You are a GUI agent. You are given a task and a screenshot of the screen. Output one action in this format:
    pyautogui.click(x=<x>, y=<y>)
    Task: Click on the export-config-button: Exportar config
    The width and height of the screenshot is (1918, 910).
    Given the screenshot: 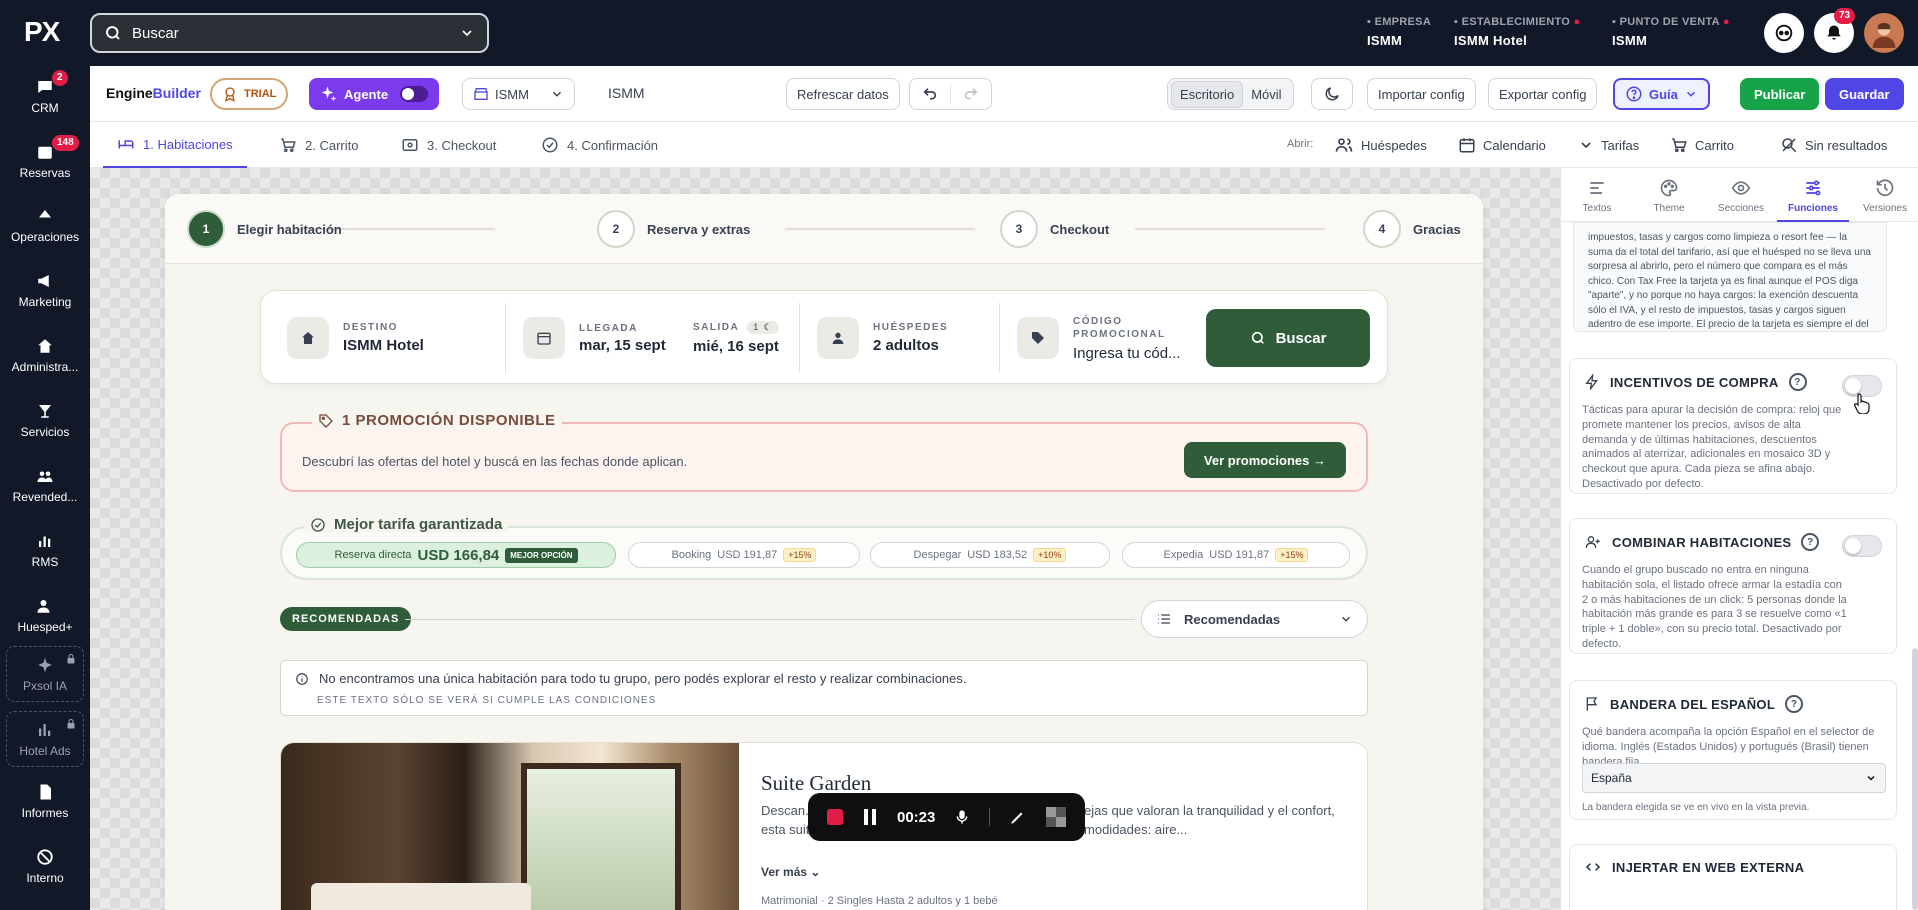 What is the action you would take?
    pyautogui.click(x=1543, y=94)
    